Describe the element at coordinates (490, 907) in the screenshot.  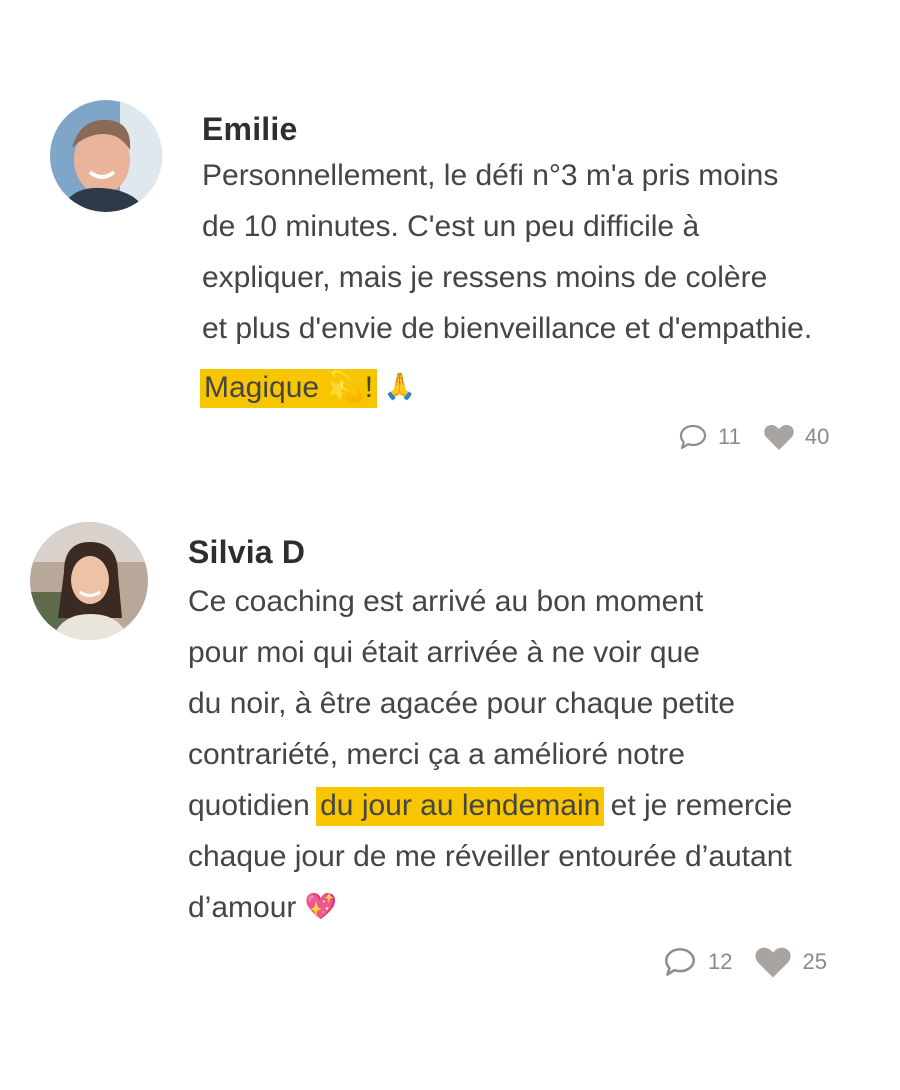
I see `comment-text-line: d’amour 💖` at that location.